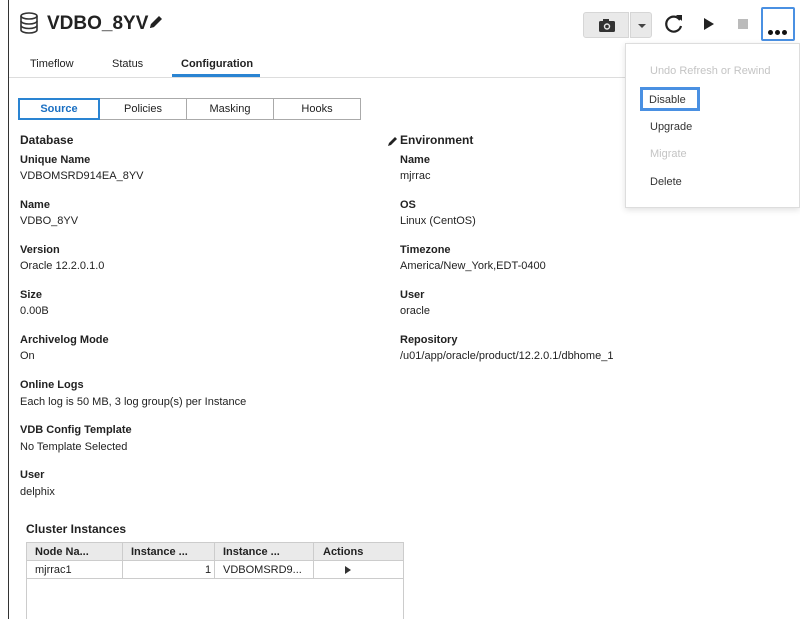 The height and width of the screenshot is (619, 800). What do you see at coordinates (55, 160) in the screenshot?
I see `field-label: Unique Name` at bounding box center [55, 160].